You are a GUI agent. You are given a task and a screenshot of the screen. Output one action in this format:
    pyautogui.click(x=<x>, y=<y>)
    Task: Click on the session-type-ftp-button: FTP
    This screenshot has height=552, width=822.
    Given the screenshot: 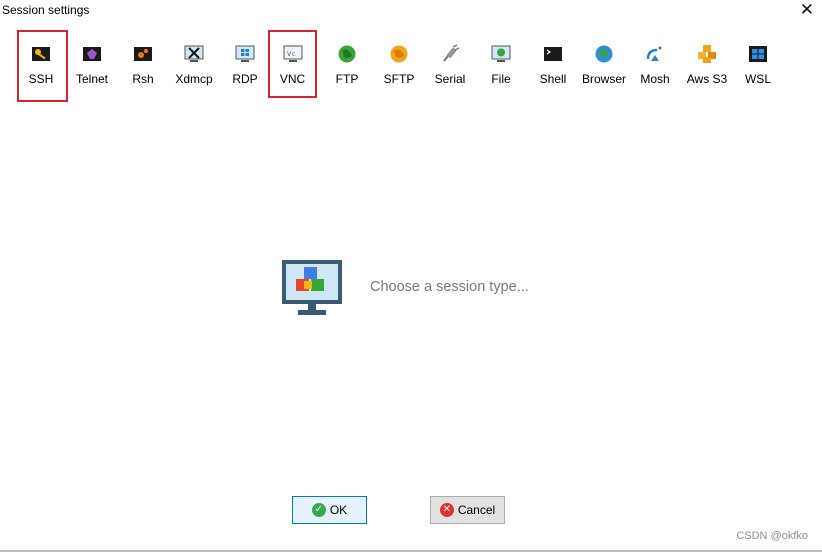 What is the action you would take?
    pyautogui.click(x=347, y=64)
    